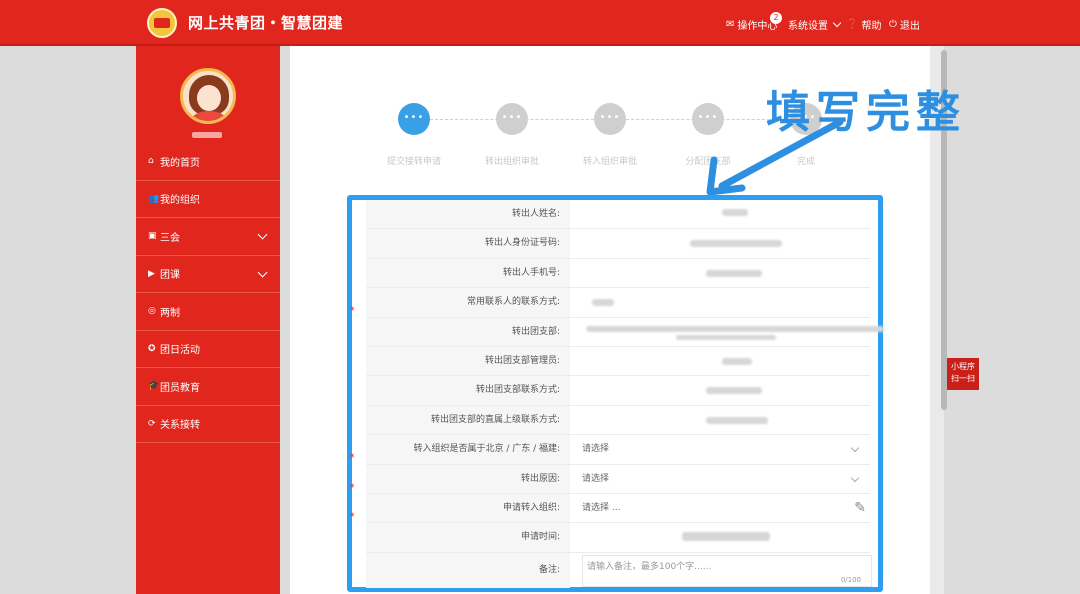 This screenshot has height=594, width=1080. I want to click on logout-label: 退出, so click(909, 26).